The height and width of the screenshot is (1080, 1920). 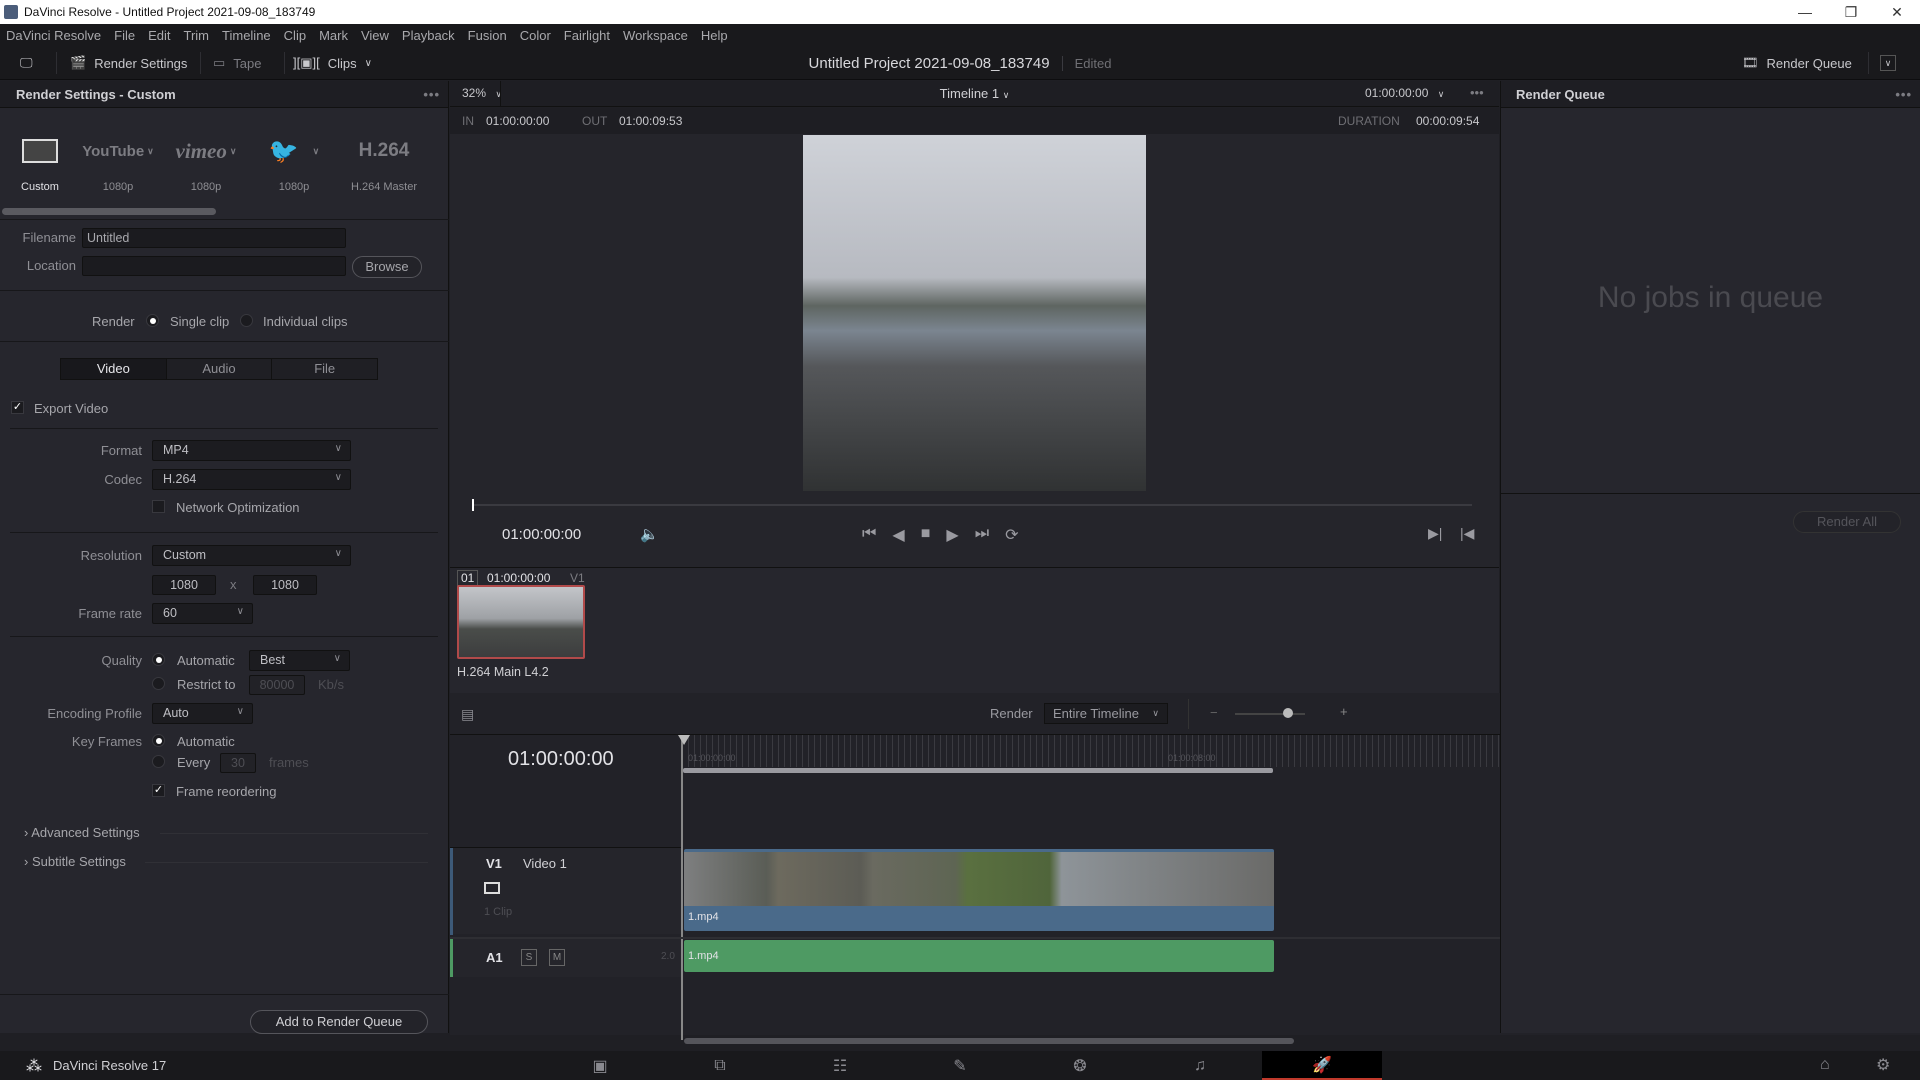 What do you see at coordinates (557, 957) in the screenshot?
I see `mute-button: M` at bounding box center [557, 957].